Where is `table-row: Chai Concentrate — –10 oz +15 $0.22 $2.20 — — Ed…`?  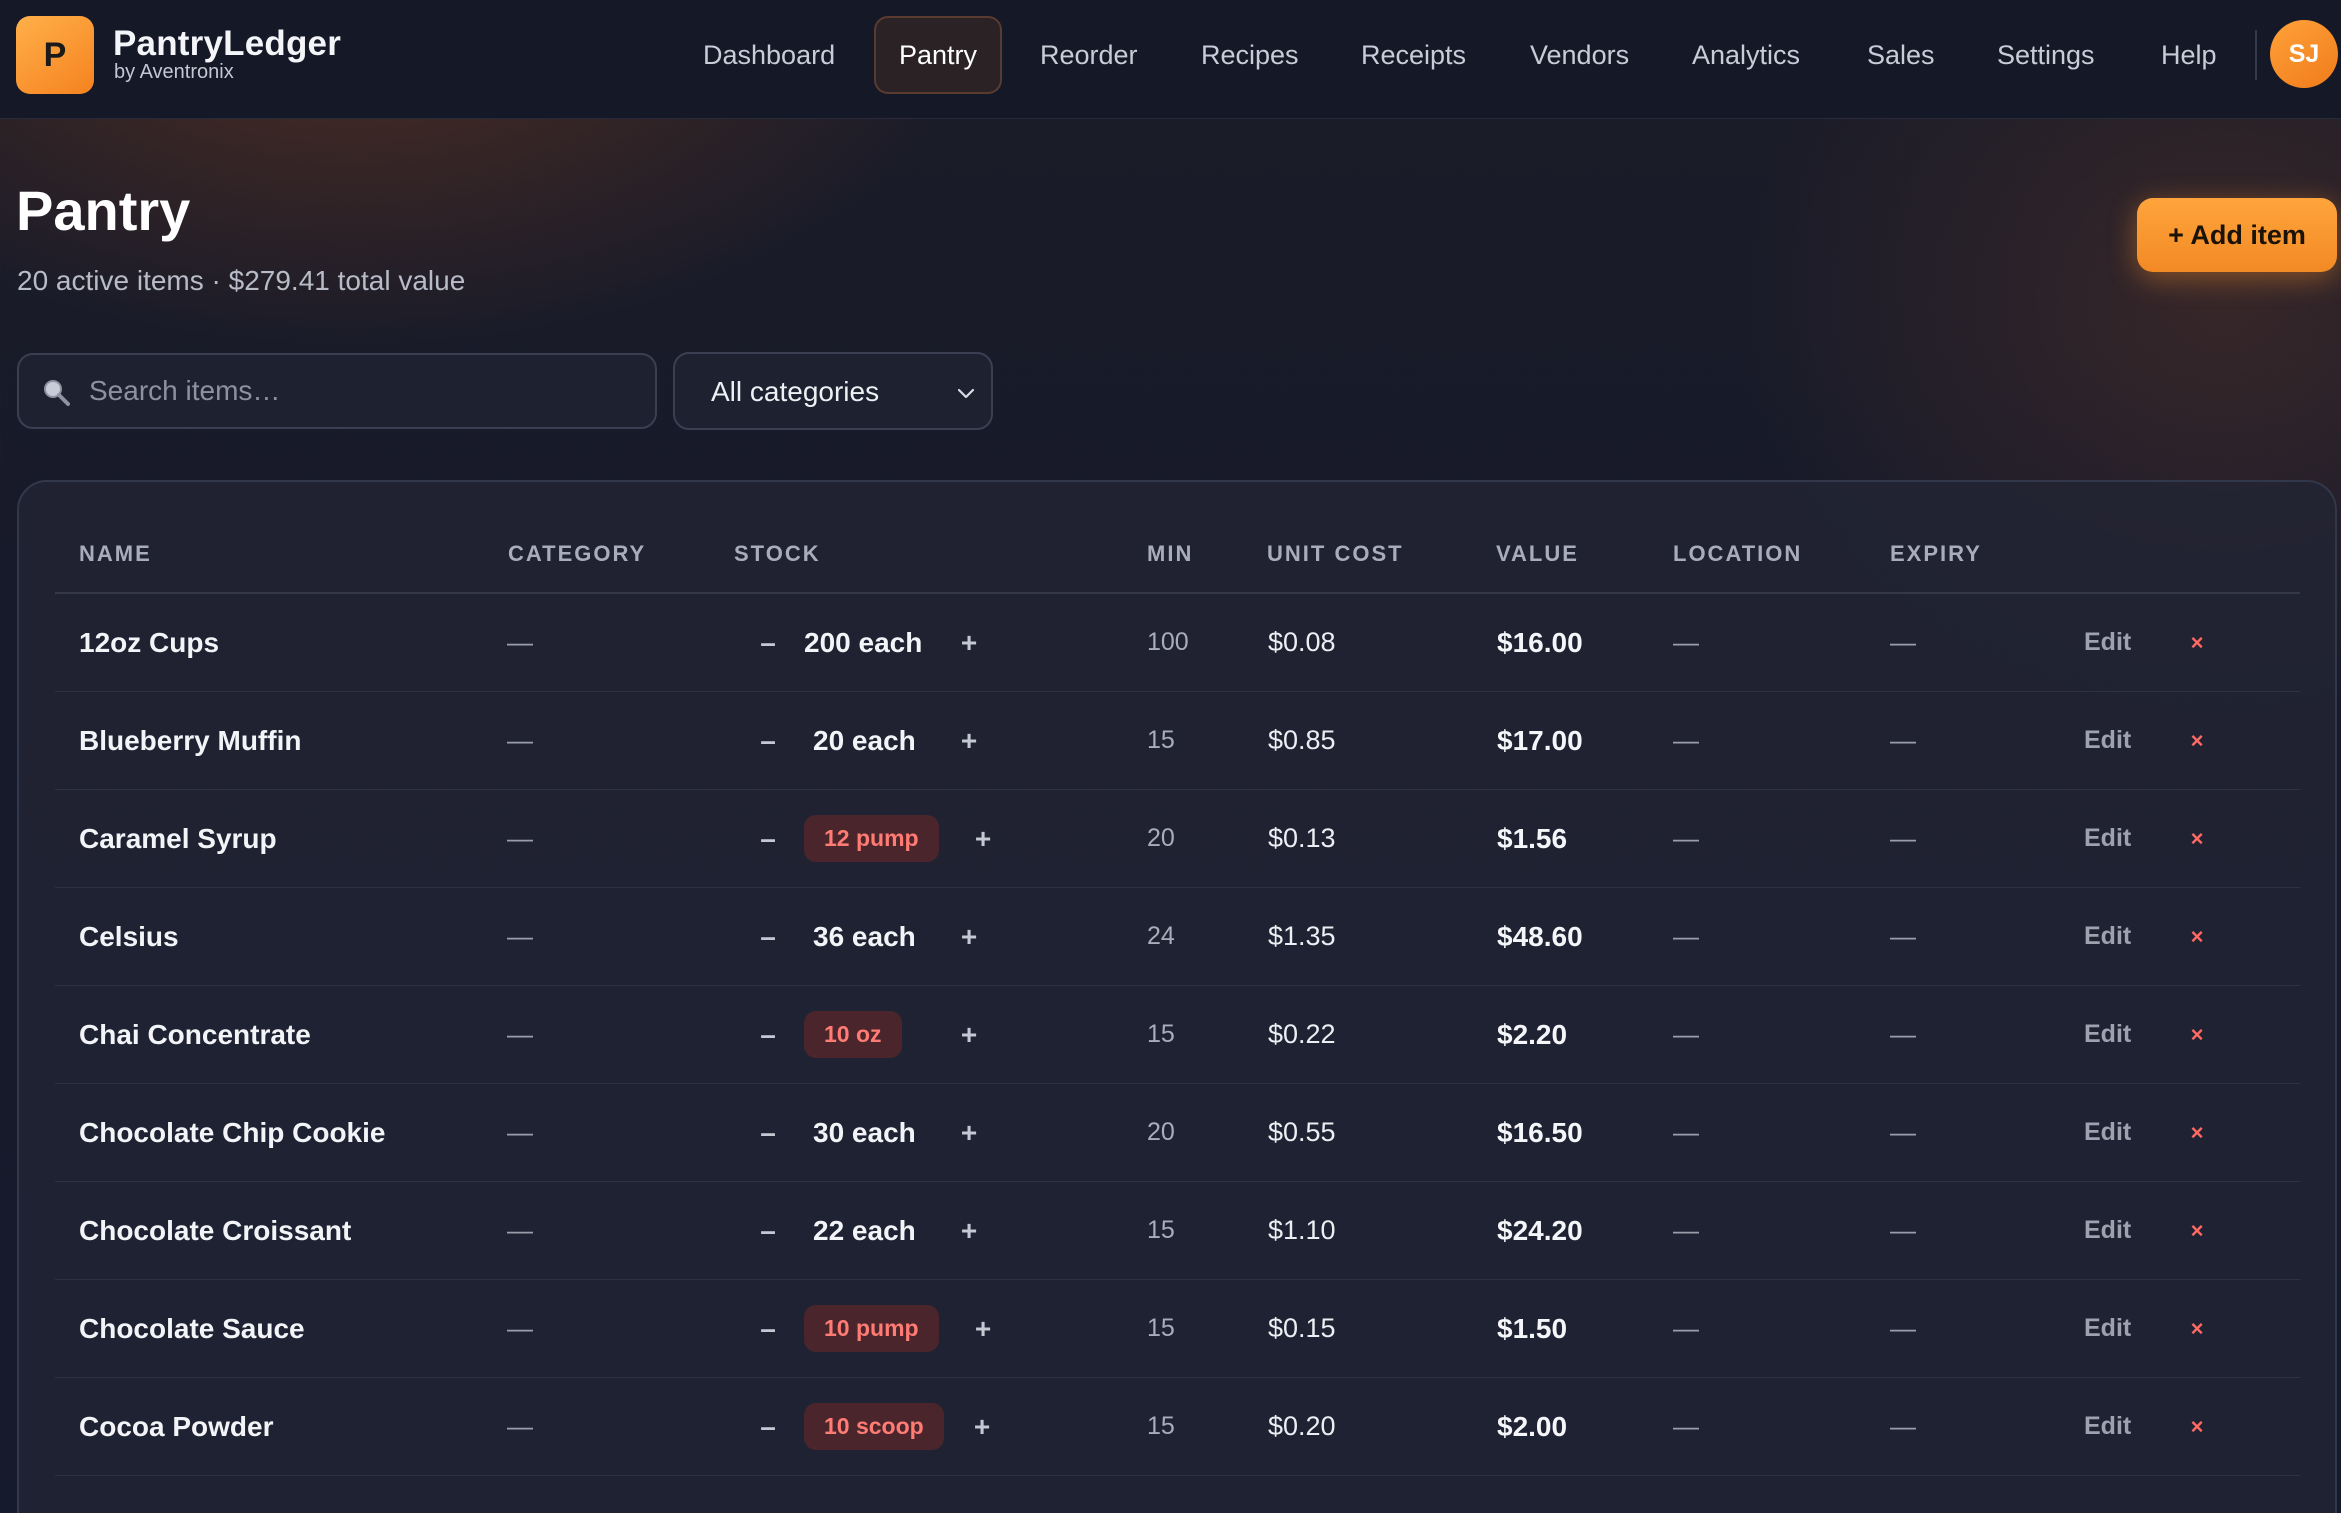 table-row: Chai Concentrate — –10 oz +15 $0.22 $2.20 — — Ed… is located at coordinates (1177, 1035).